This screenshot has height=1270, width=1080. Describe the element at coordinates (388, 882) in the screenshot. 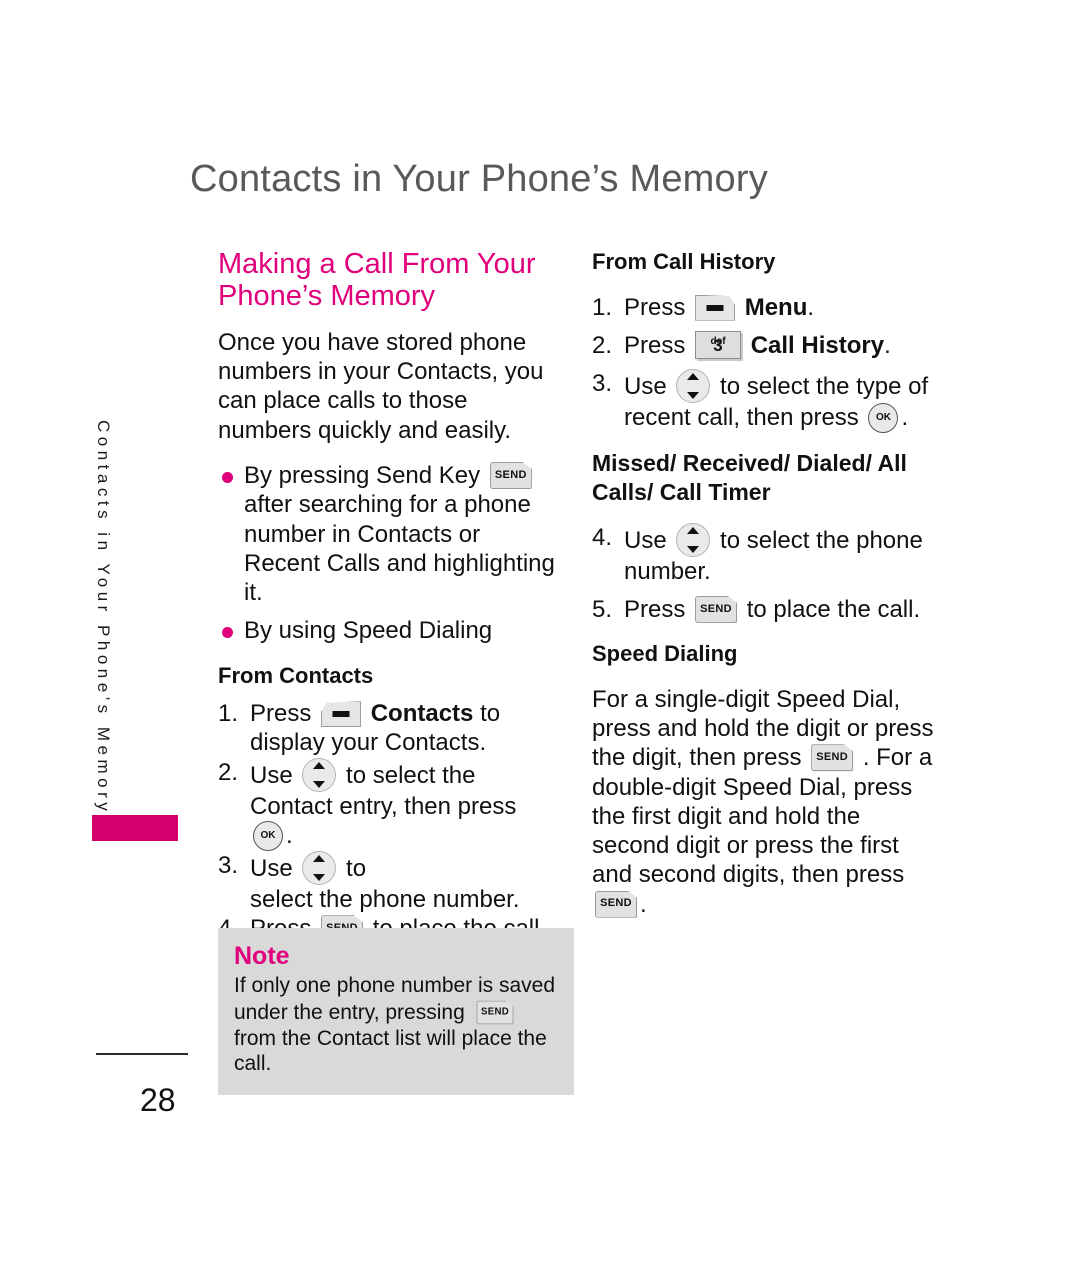

I see `list-item: 3. Use to select the phone number.` at that location.